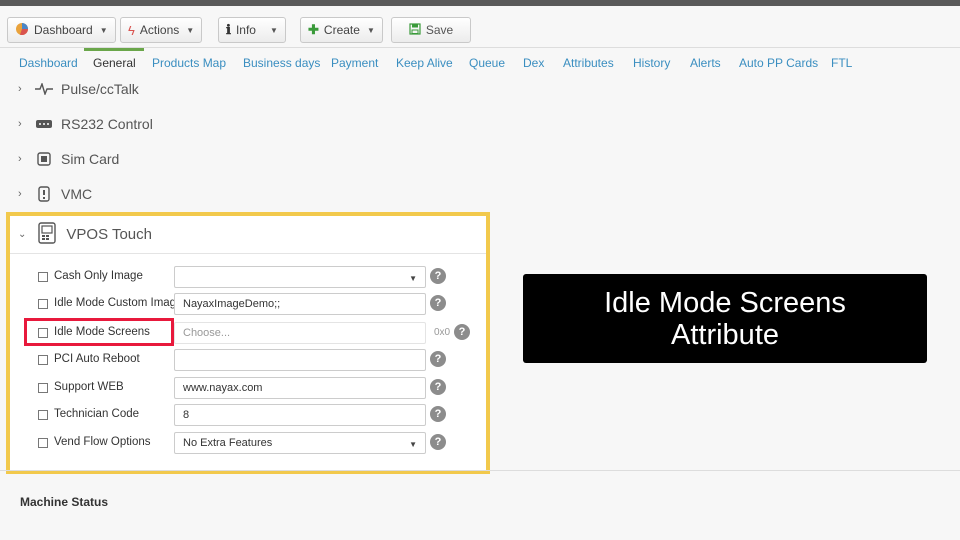 The height and width of the screenshot is (540, 960). I want to click on machine-status-heading: Machine Status, so click(64, 502).